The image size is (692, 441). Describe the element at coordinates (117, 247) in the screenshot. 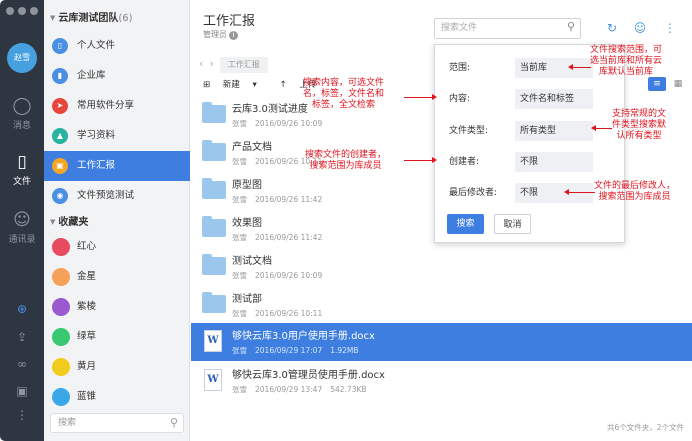

I see `favorite-item-red: 红心` at that location.